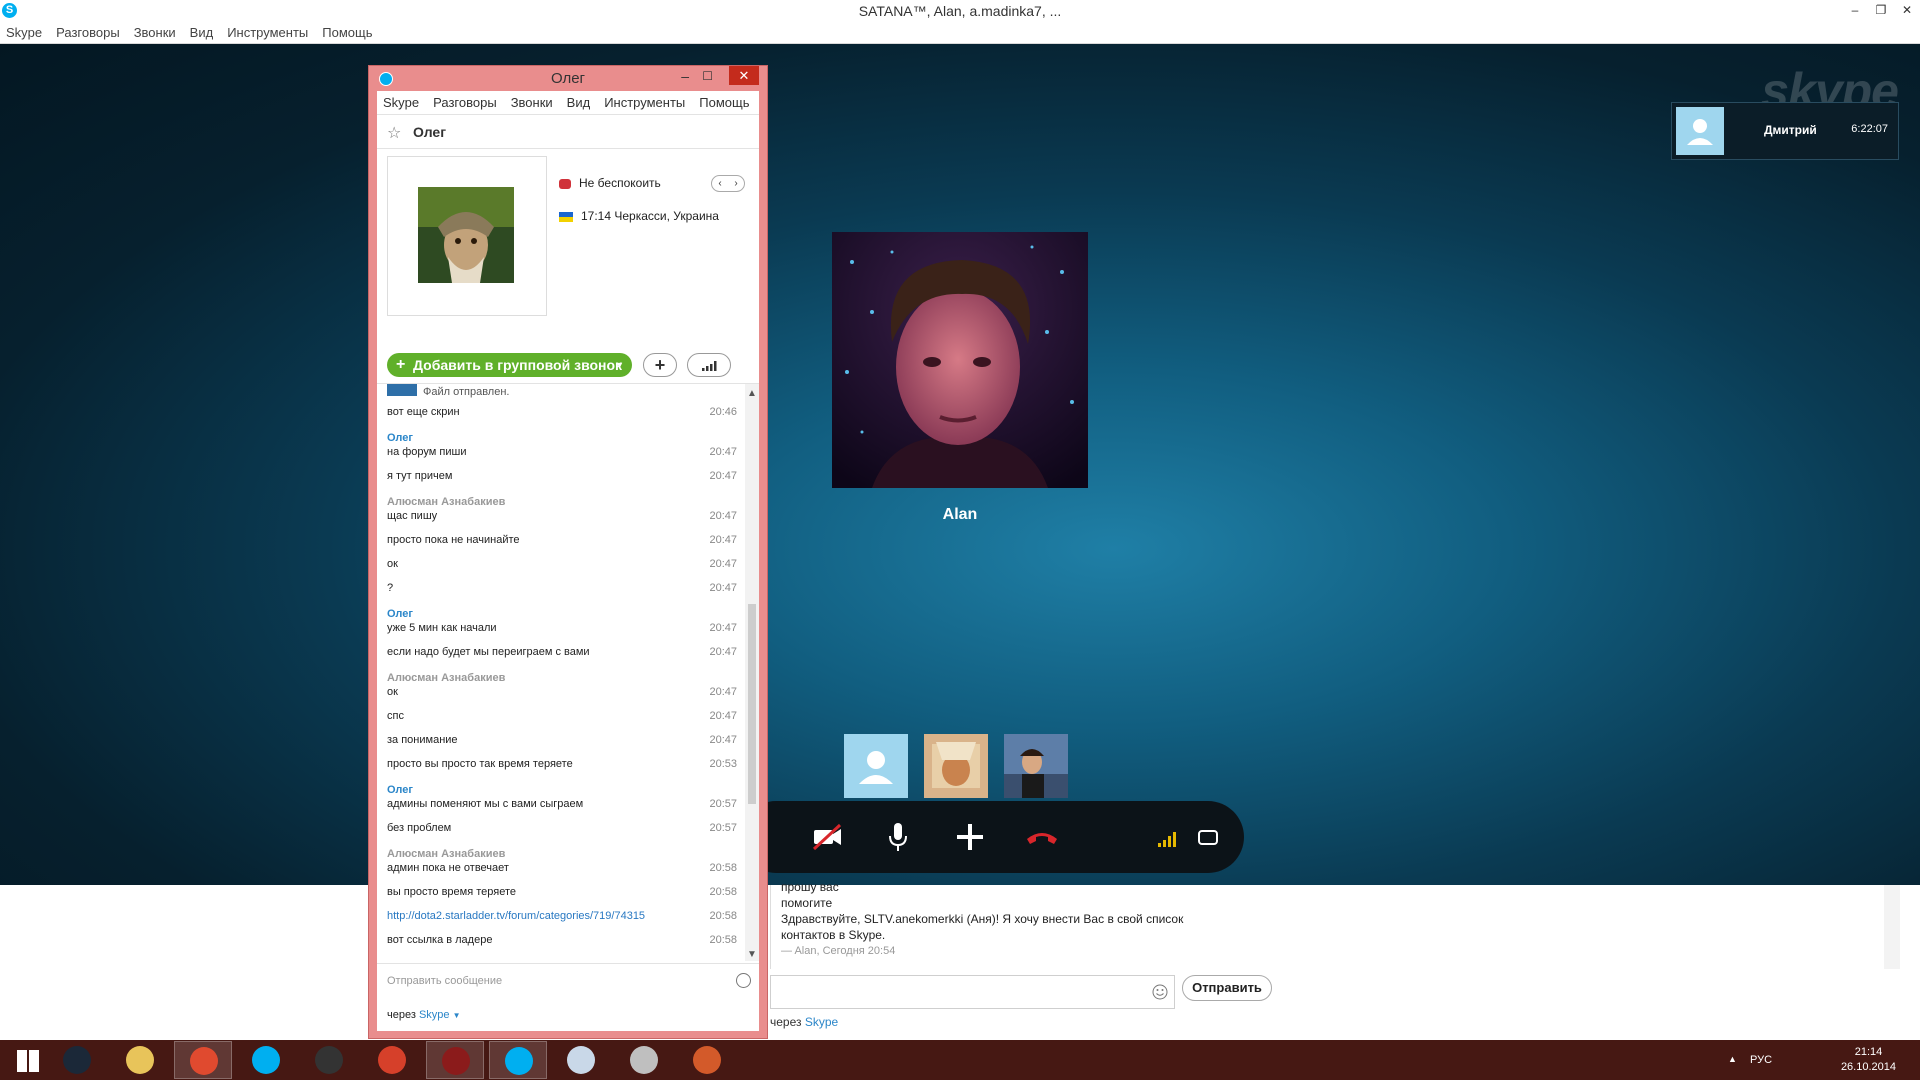 The width and height of the screenshot is (1920, 1080). Describe the element at coordinates (77, 1060) in the screenshot. I see `taskbar-steam-button` at that location.